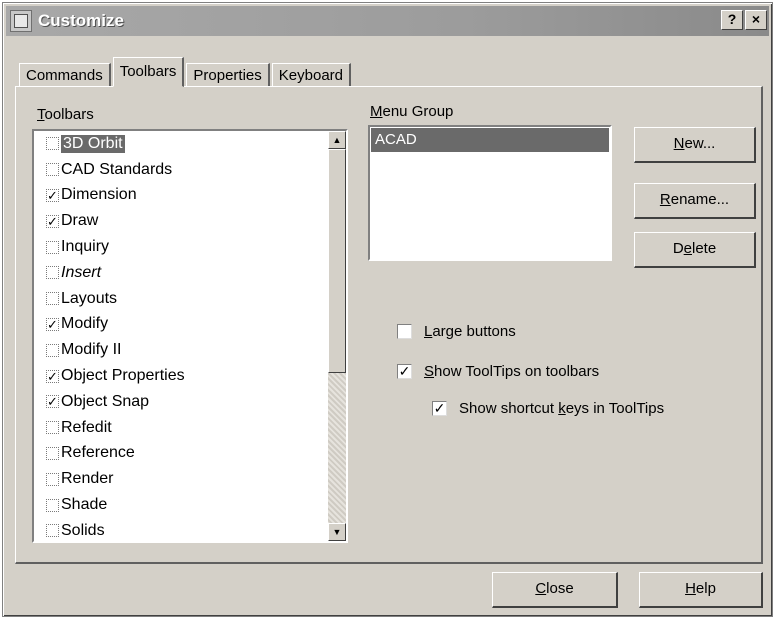 This screenshot has height=619, width=775. I want to click on toolbar-list-item: ✓ Dimension, so click(180, 196).